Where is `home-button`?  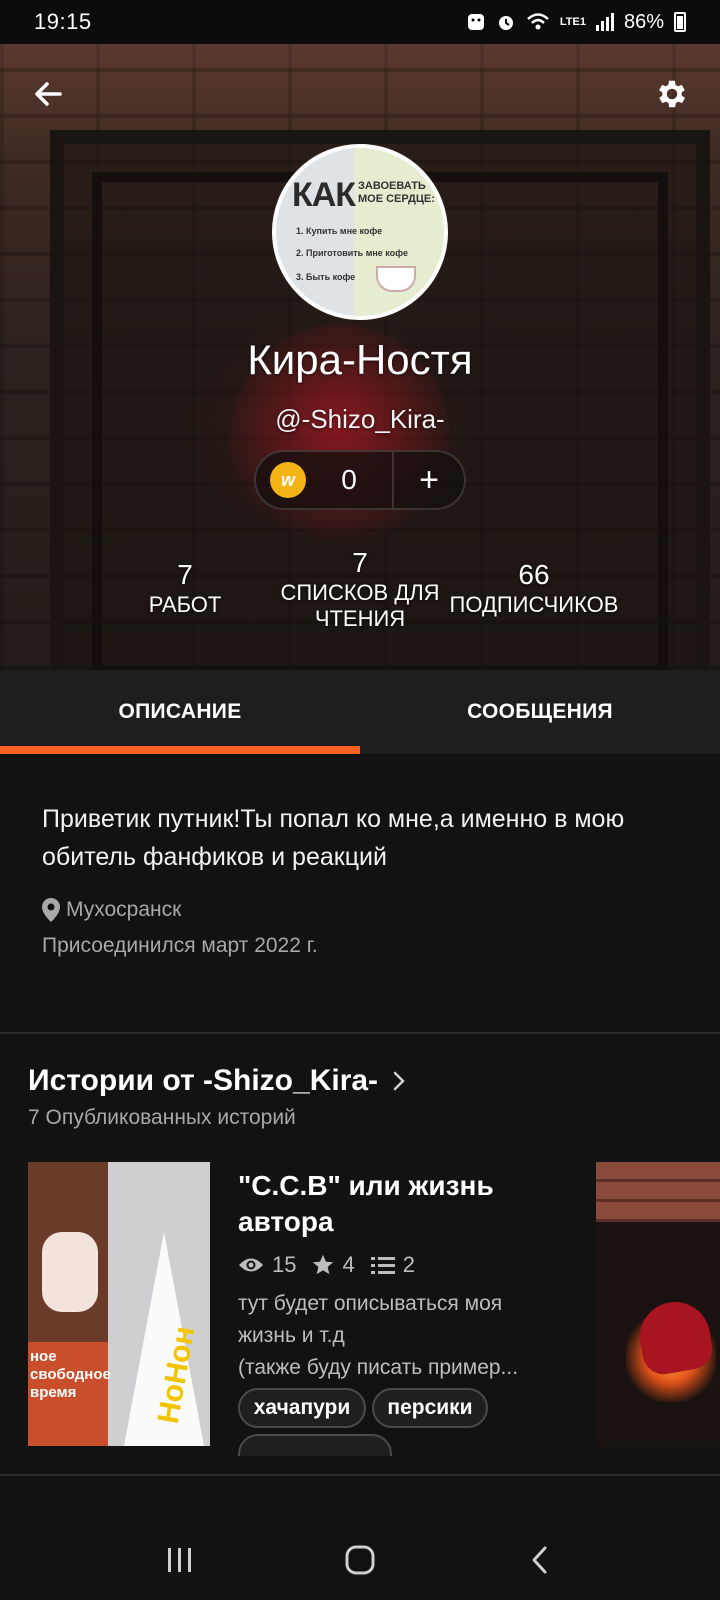 home-button is located at coordinates (360, 1560).